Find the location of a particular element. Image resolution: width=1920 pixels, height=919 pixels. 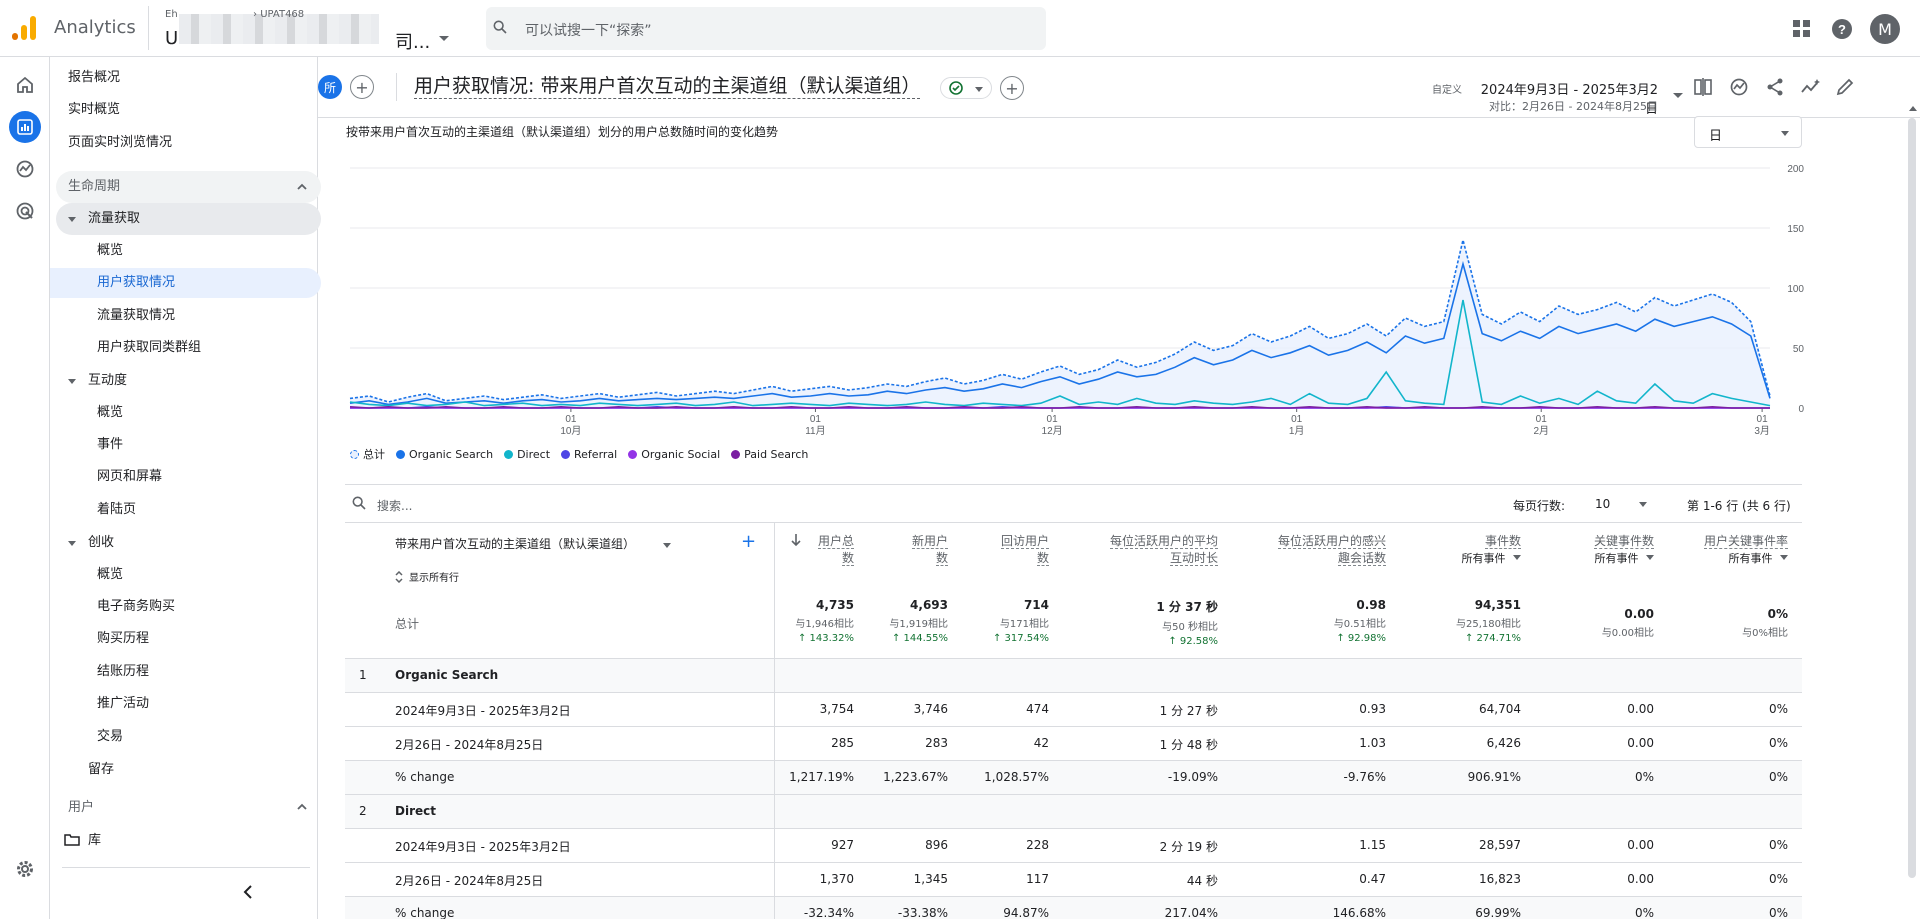

sidebar-item-landing-page: 着陆页 is located at coordinates (185, 510).